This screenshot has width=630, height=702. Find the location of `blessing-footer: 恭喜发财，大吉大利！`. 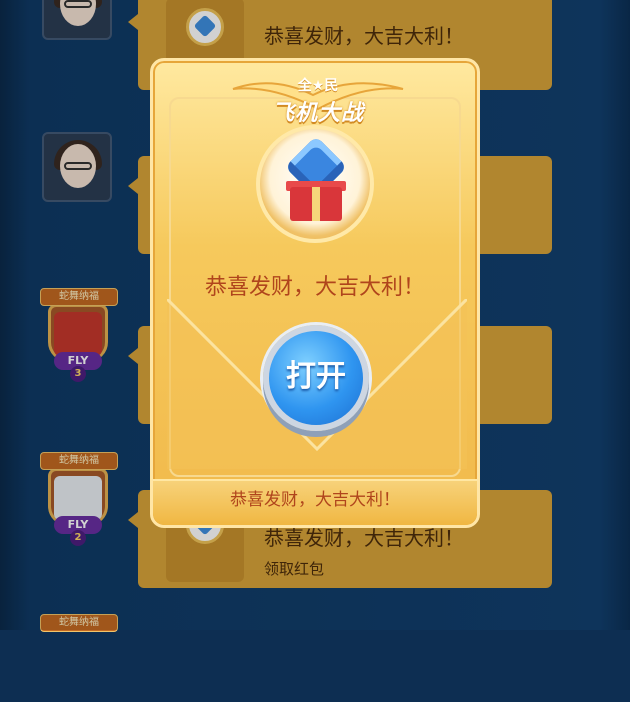

blessing-footer: 恭喜发财，大吉大利！ is located at coordinates (315, 500).